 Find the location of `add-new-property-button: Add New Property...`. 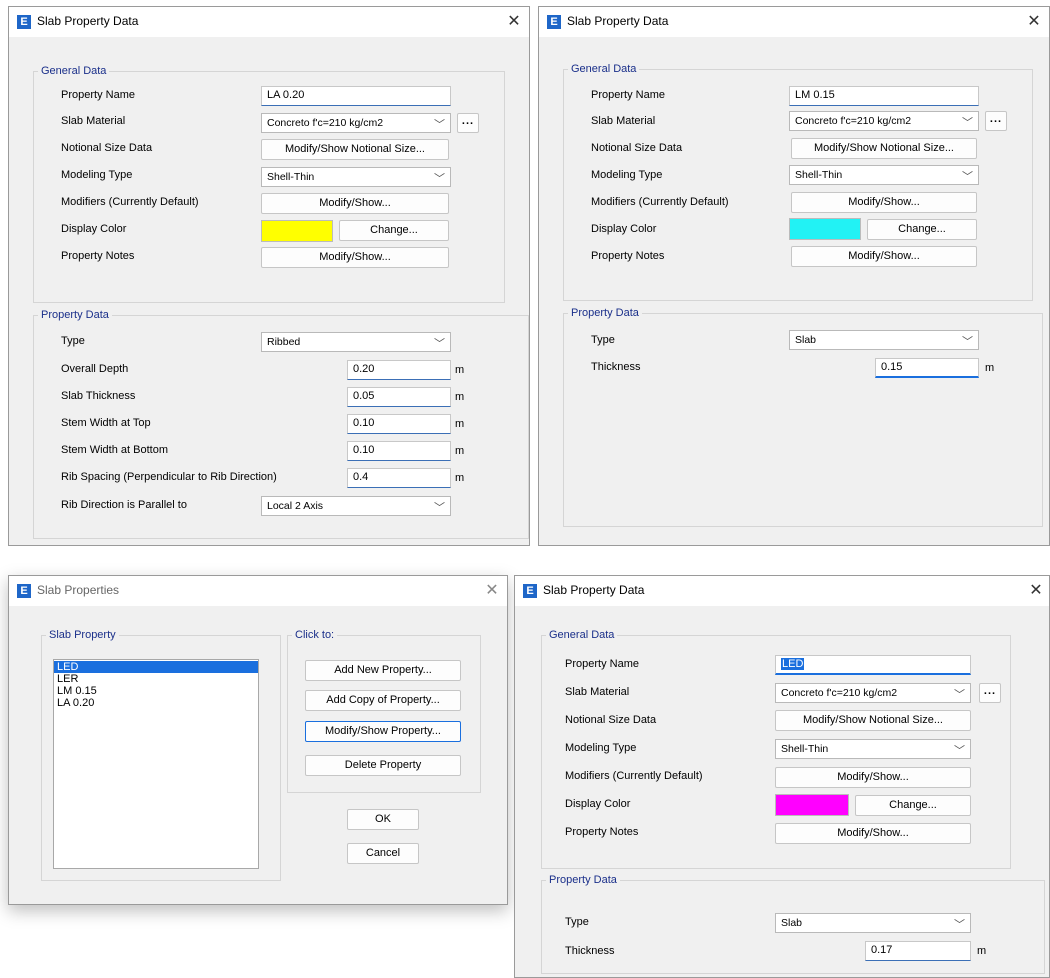

add-new-property-button: Add New Property... is located at coordinates (383, 670).